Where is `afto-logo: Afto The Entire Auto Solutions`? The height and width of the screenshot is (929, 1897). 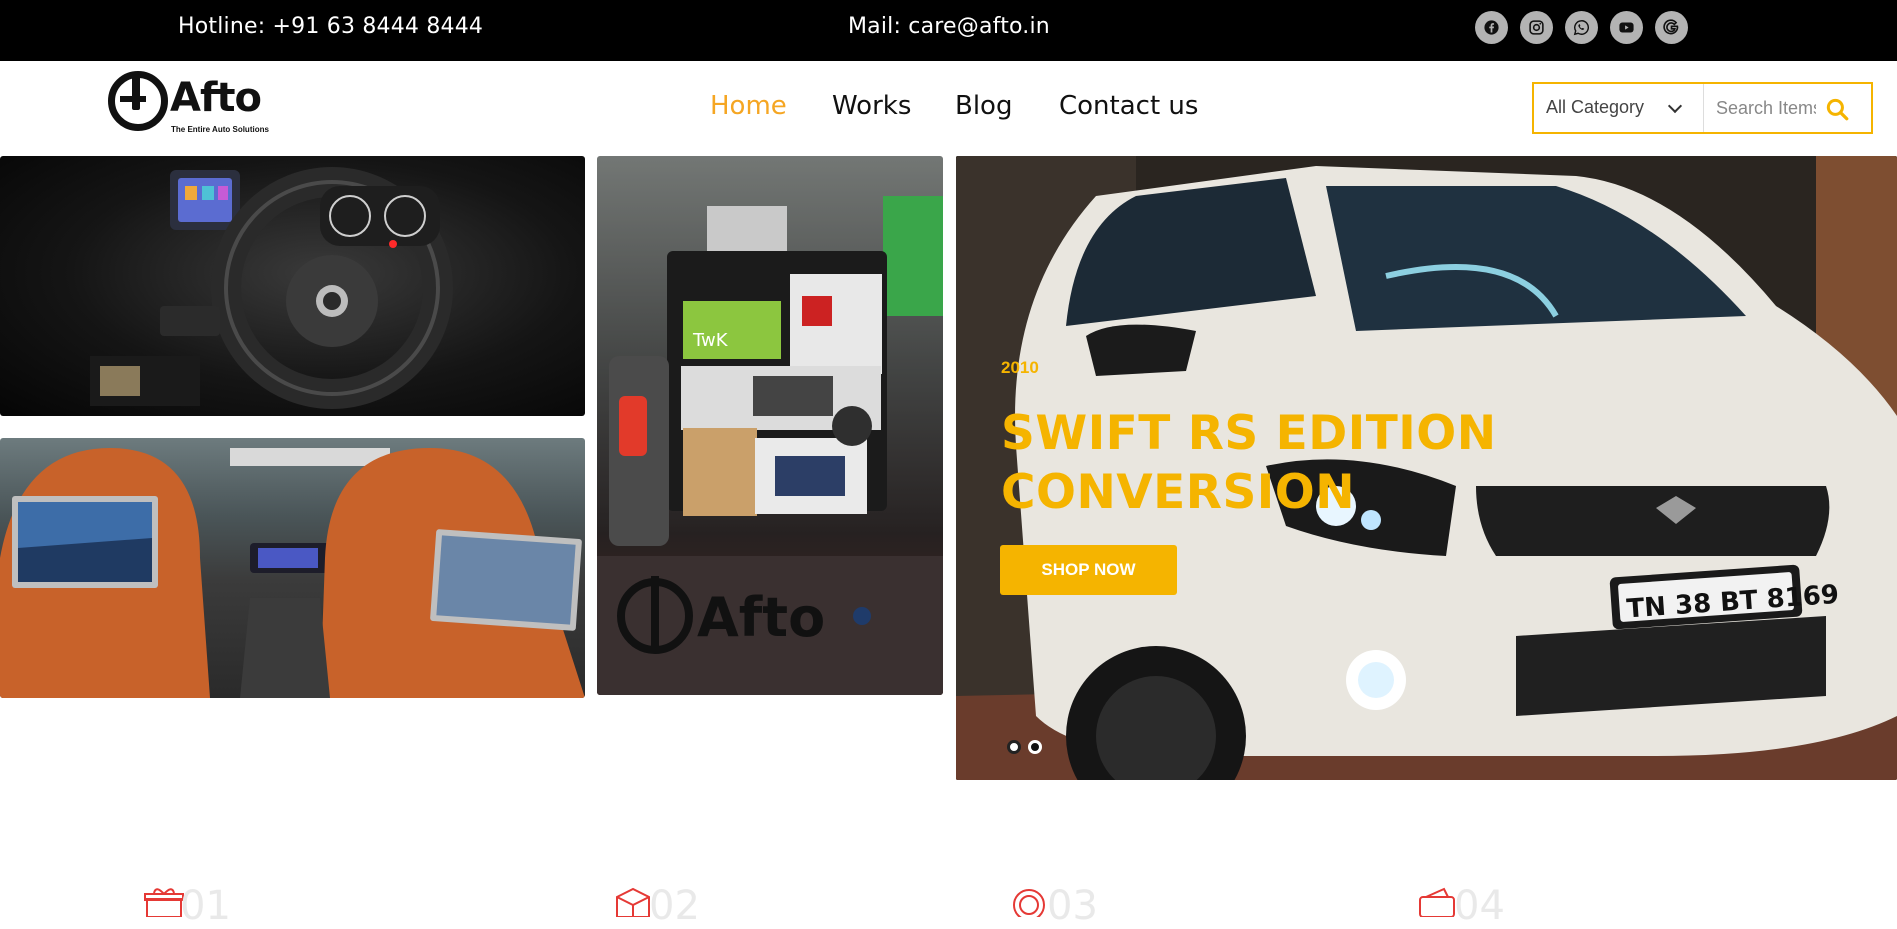
afto-logo: Afto The Entire Auto Solutions is located at coordinates (190, 104).